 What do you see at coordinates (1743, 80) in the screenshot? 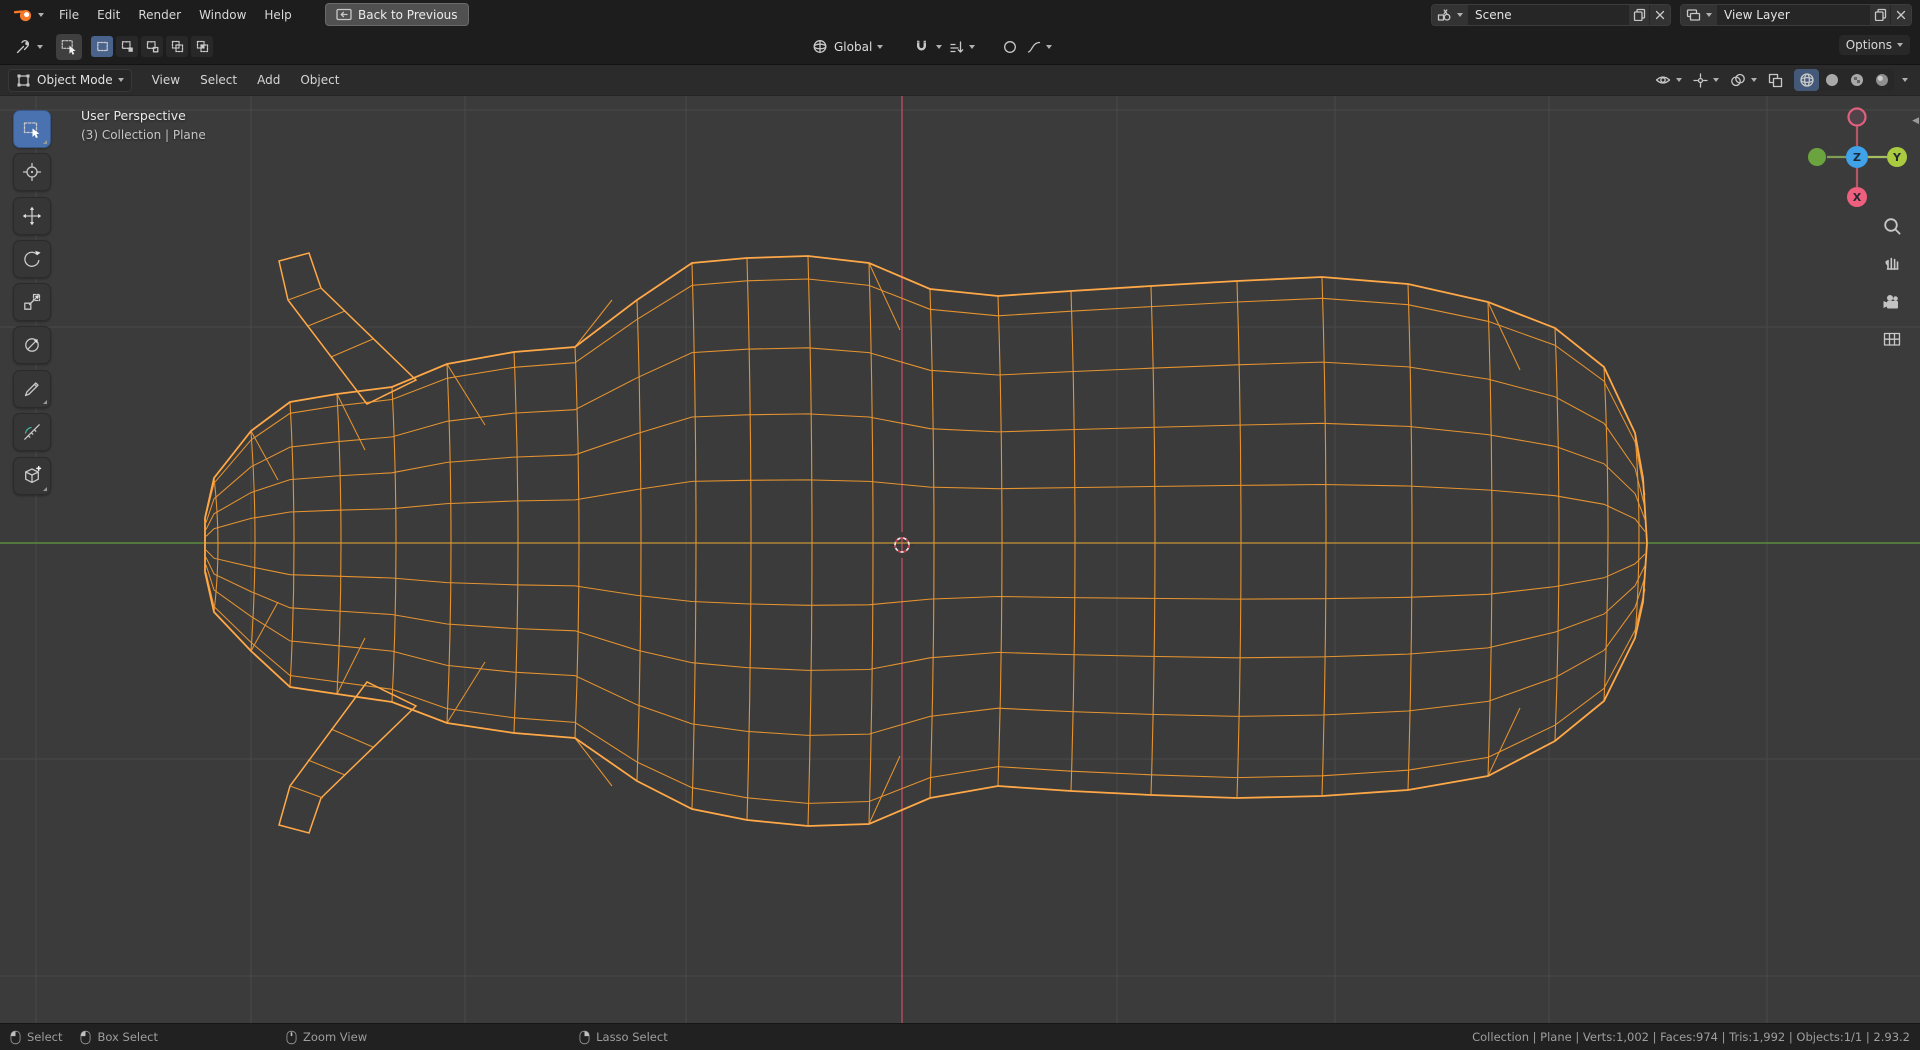
I see `overlays-dropdown` at bounding box center [1743, 80].